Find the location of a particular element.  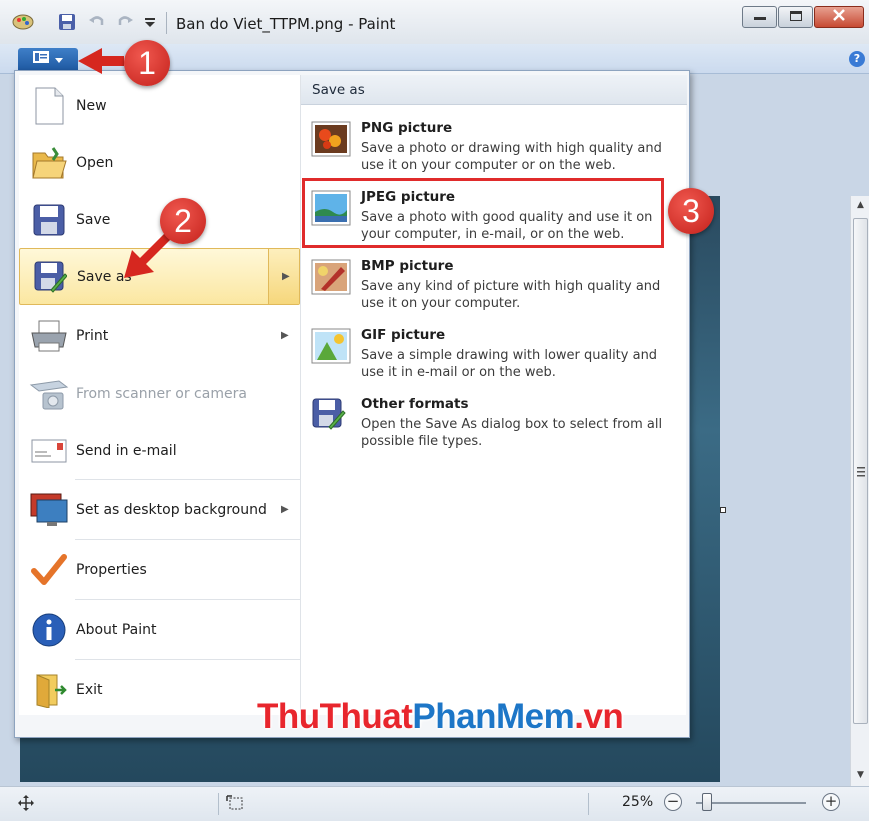

menu-item-label: From scanner or camera is located at coordinates (161, 393).